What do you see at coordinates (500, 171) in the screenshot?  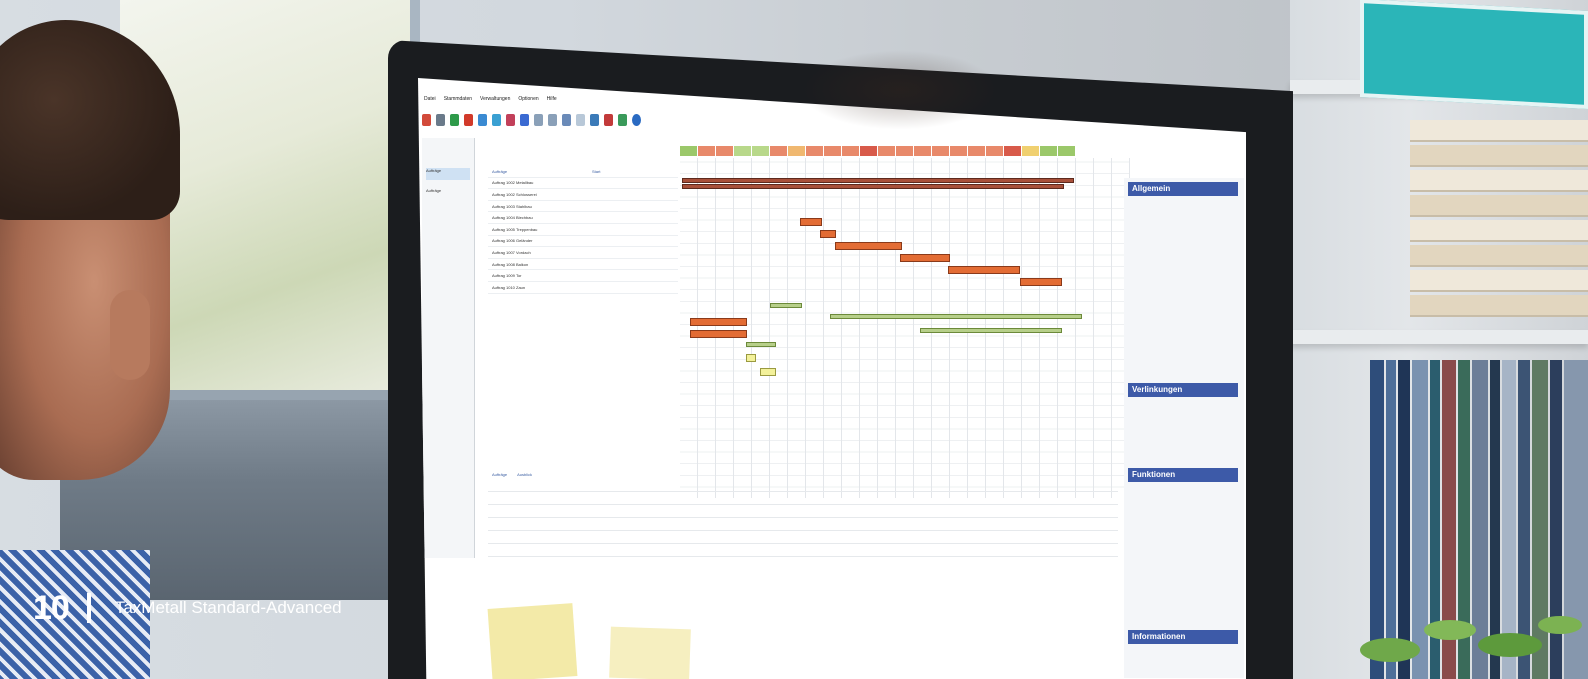 I see `tree-header-label: Aufträge` at bounding box center [500, 171].